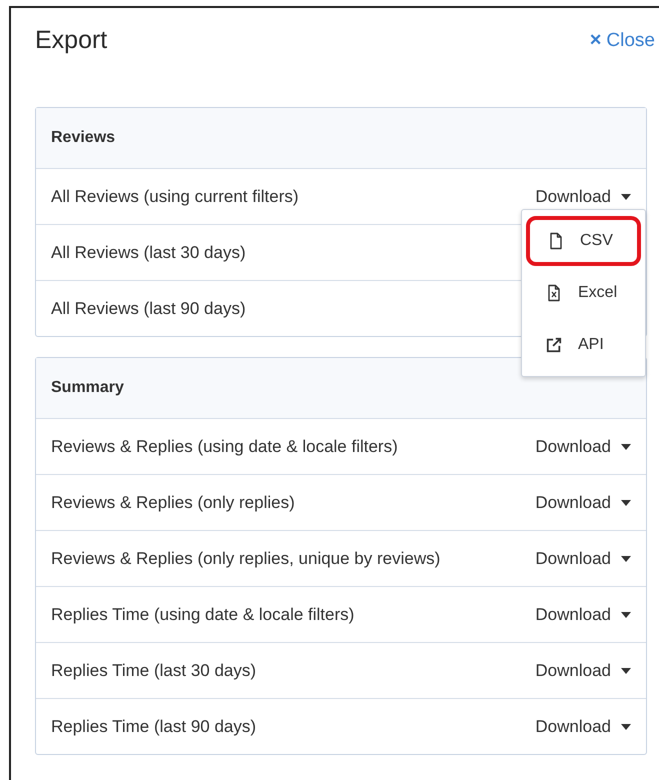  Describe the element at coordinates (175, 196) in the screenshot. I see `export-label: All Reviews (using current filters)` at that location.